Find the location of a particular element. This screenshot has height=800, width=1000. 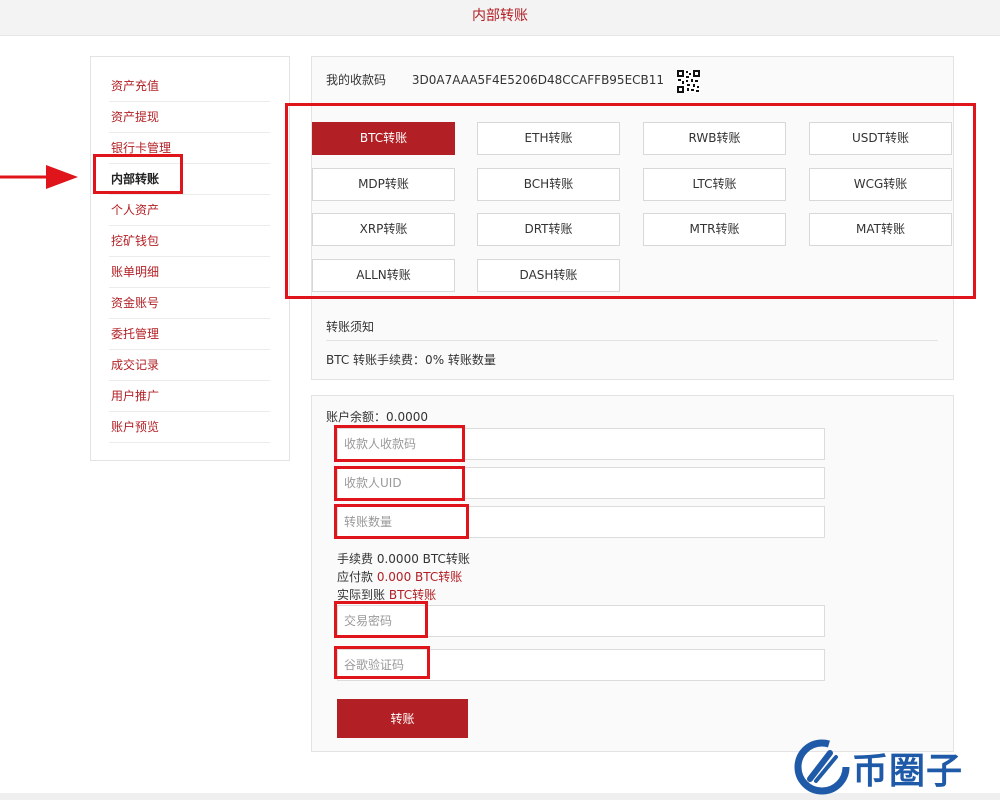

trade-password-input is located at coordinates (581, 621).